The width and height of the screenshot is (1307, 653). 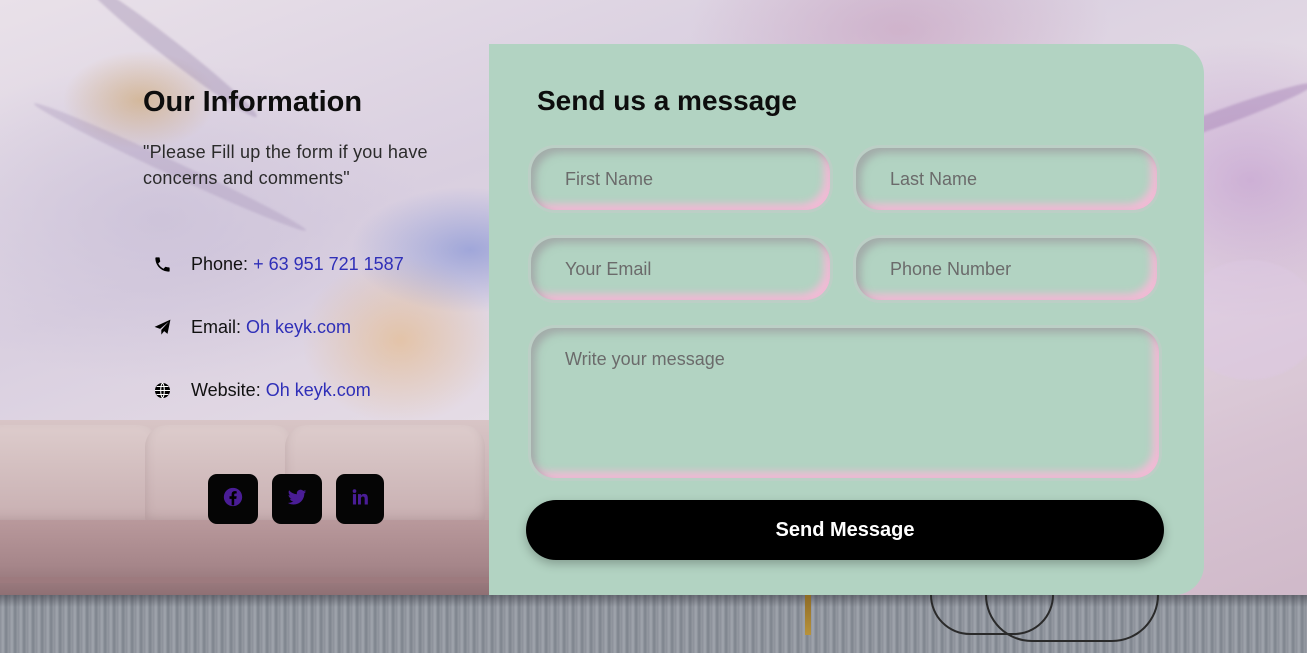 I want to click on sofa-seat, so click(x=250, y=557).